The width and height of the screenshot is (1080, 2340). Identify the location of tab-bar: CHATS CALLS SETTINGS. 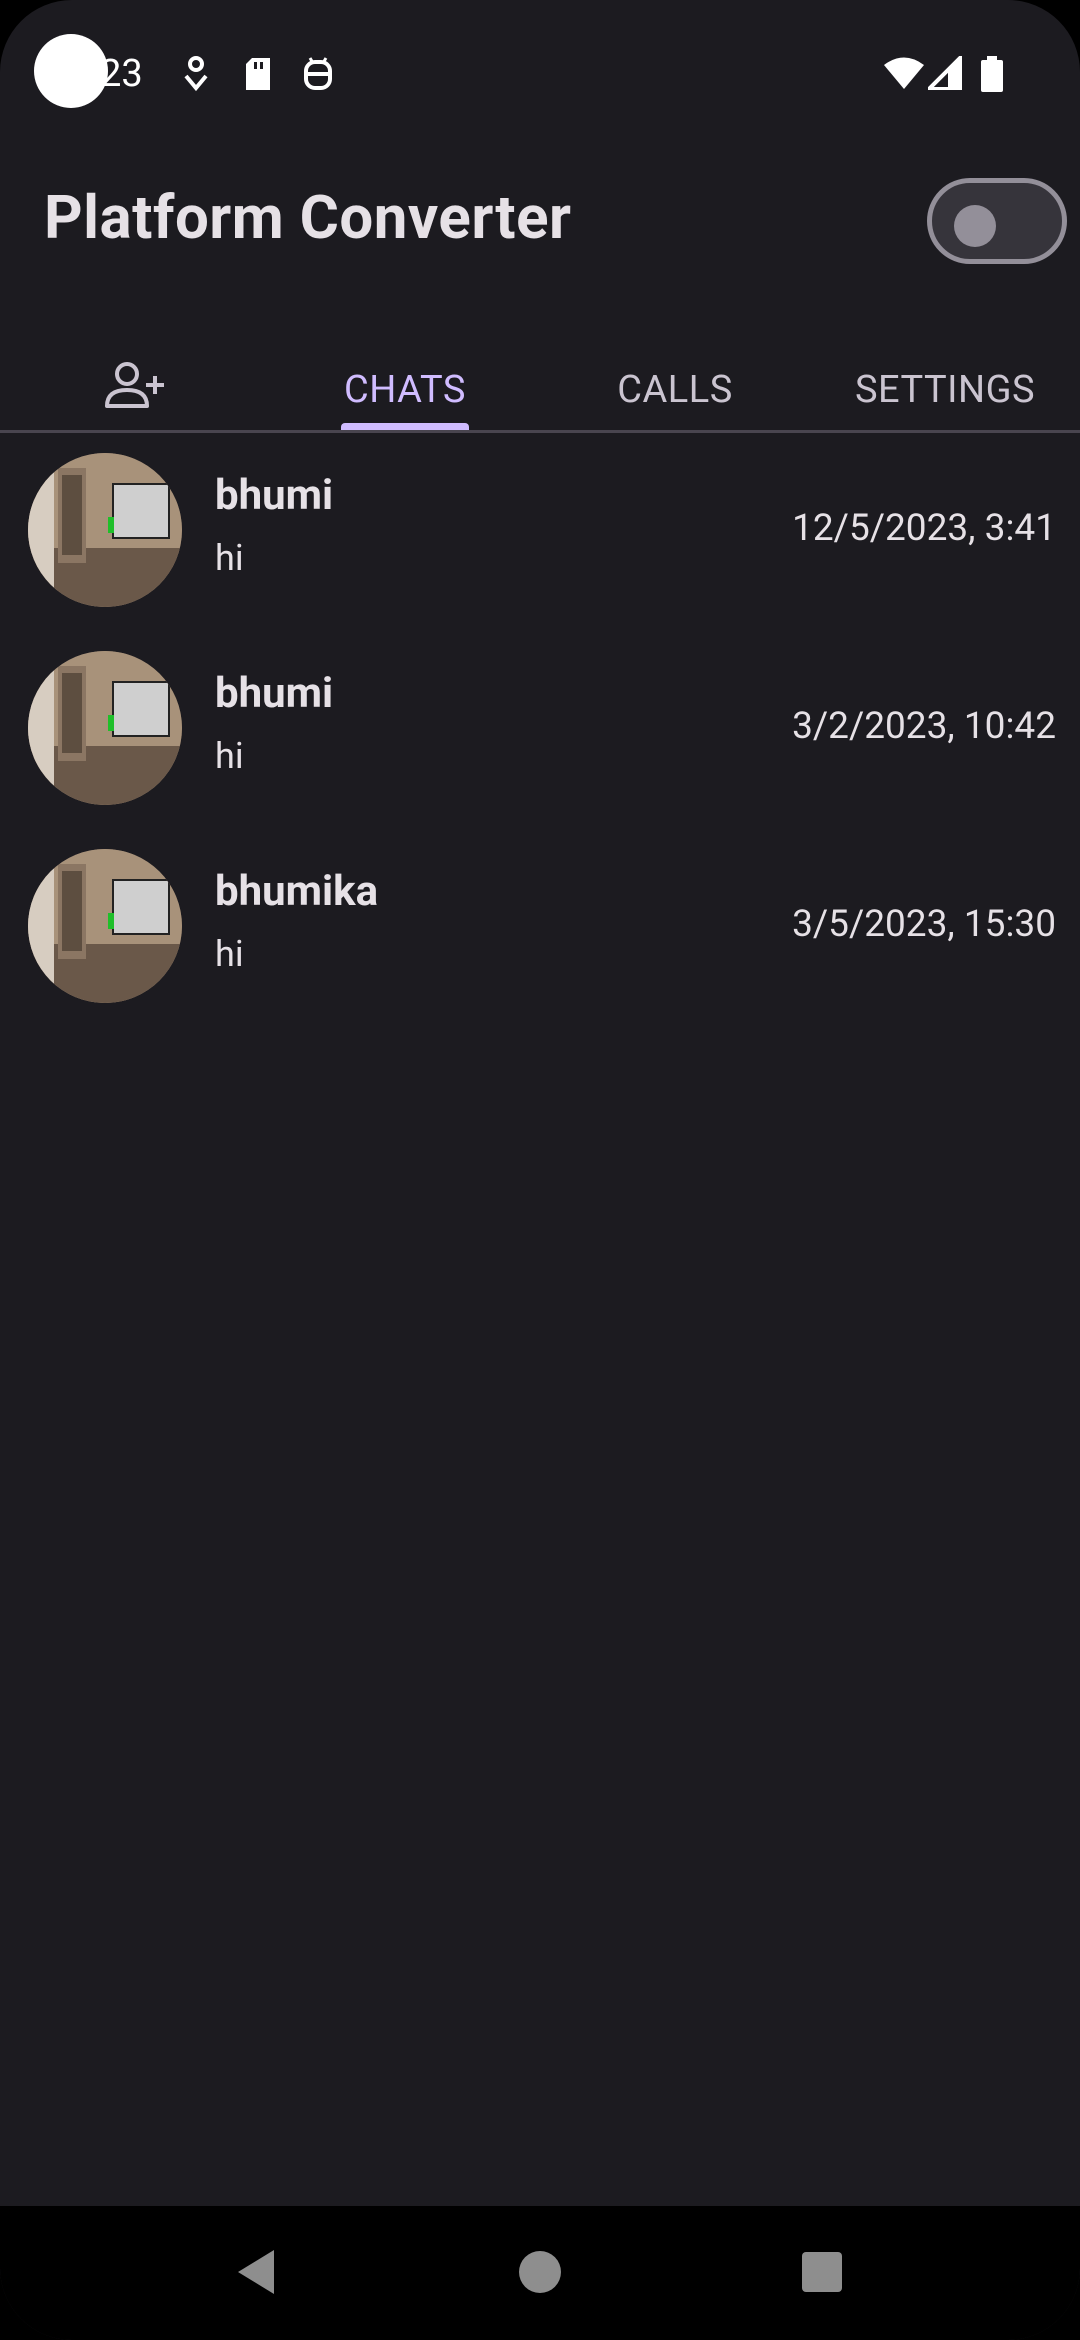
(540, 392).